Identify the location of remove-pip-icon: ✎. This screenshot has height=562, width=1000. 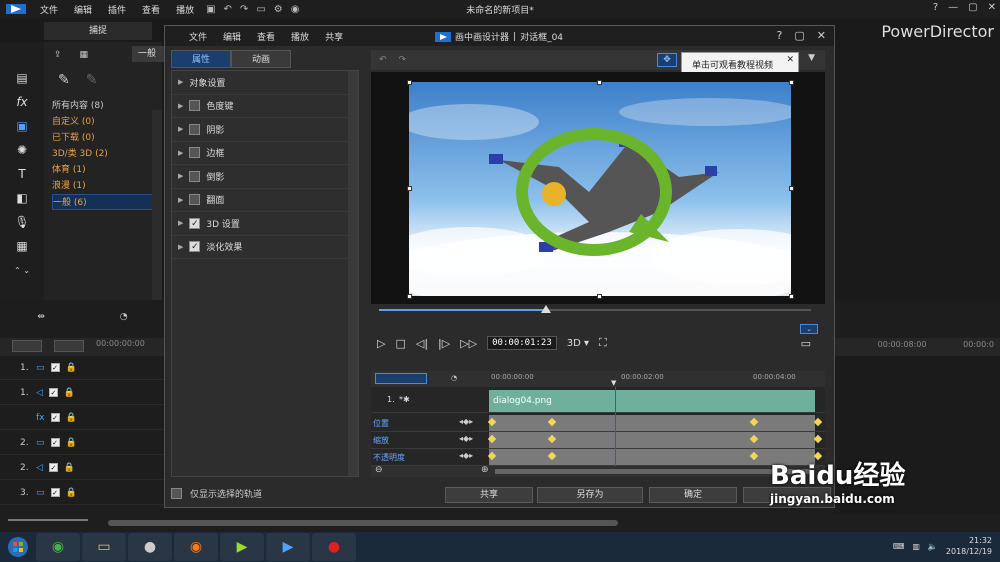
(92, 80).